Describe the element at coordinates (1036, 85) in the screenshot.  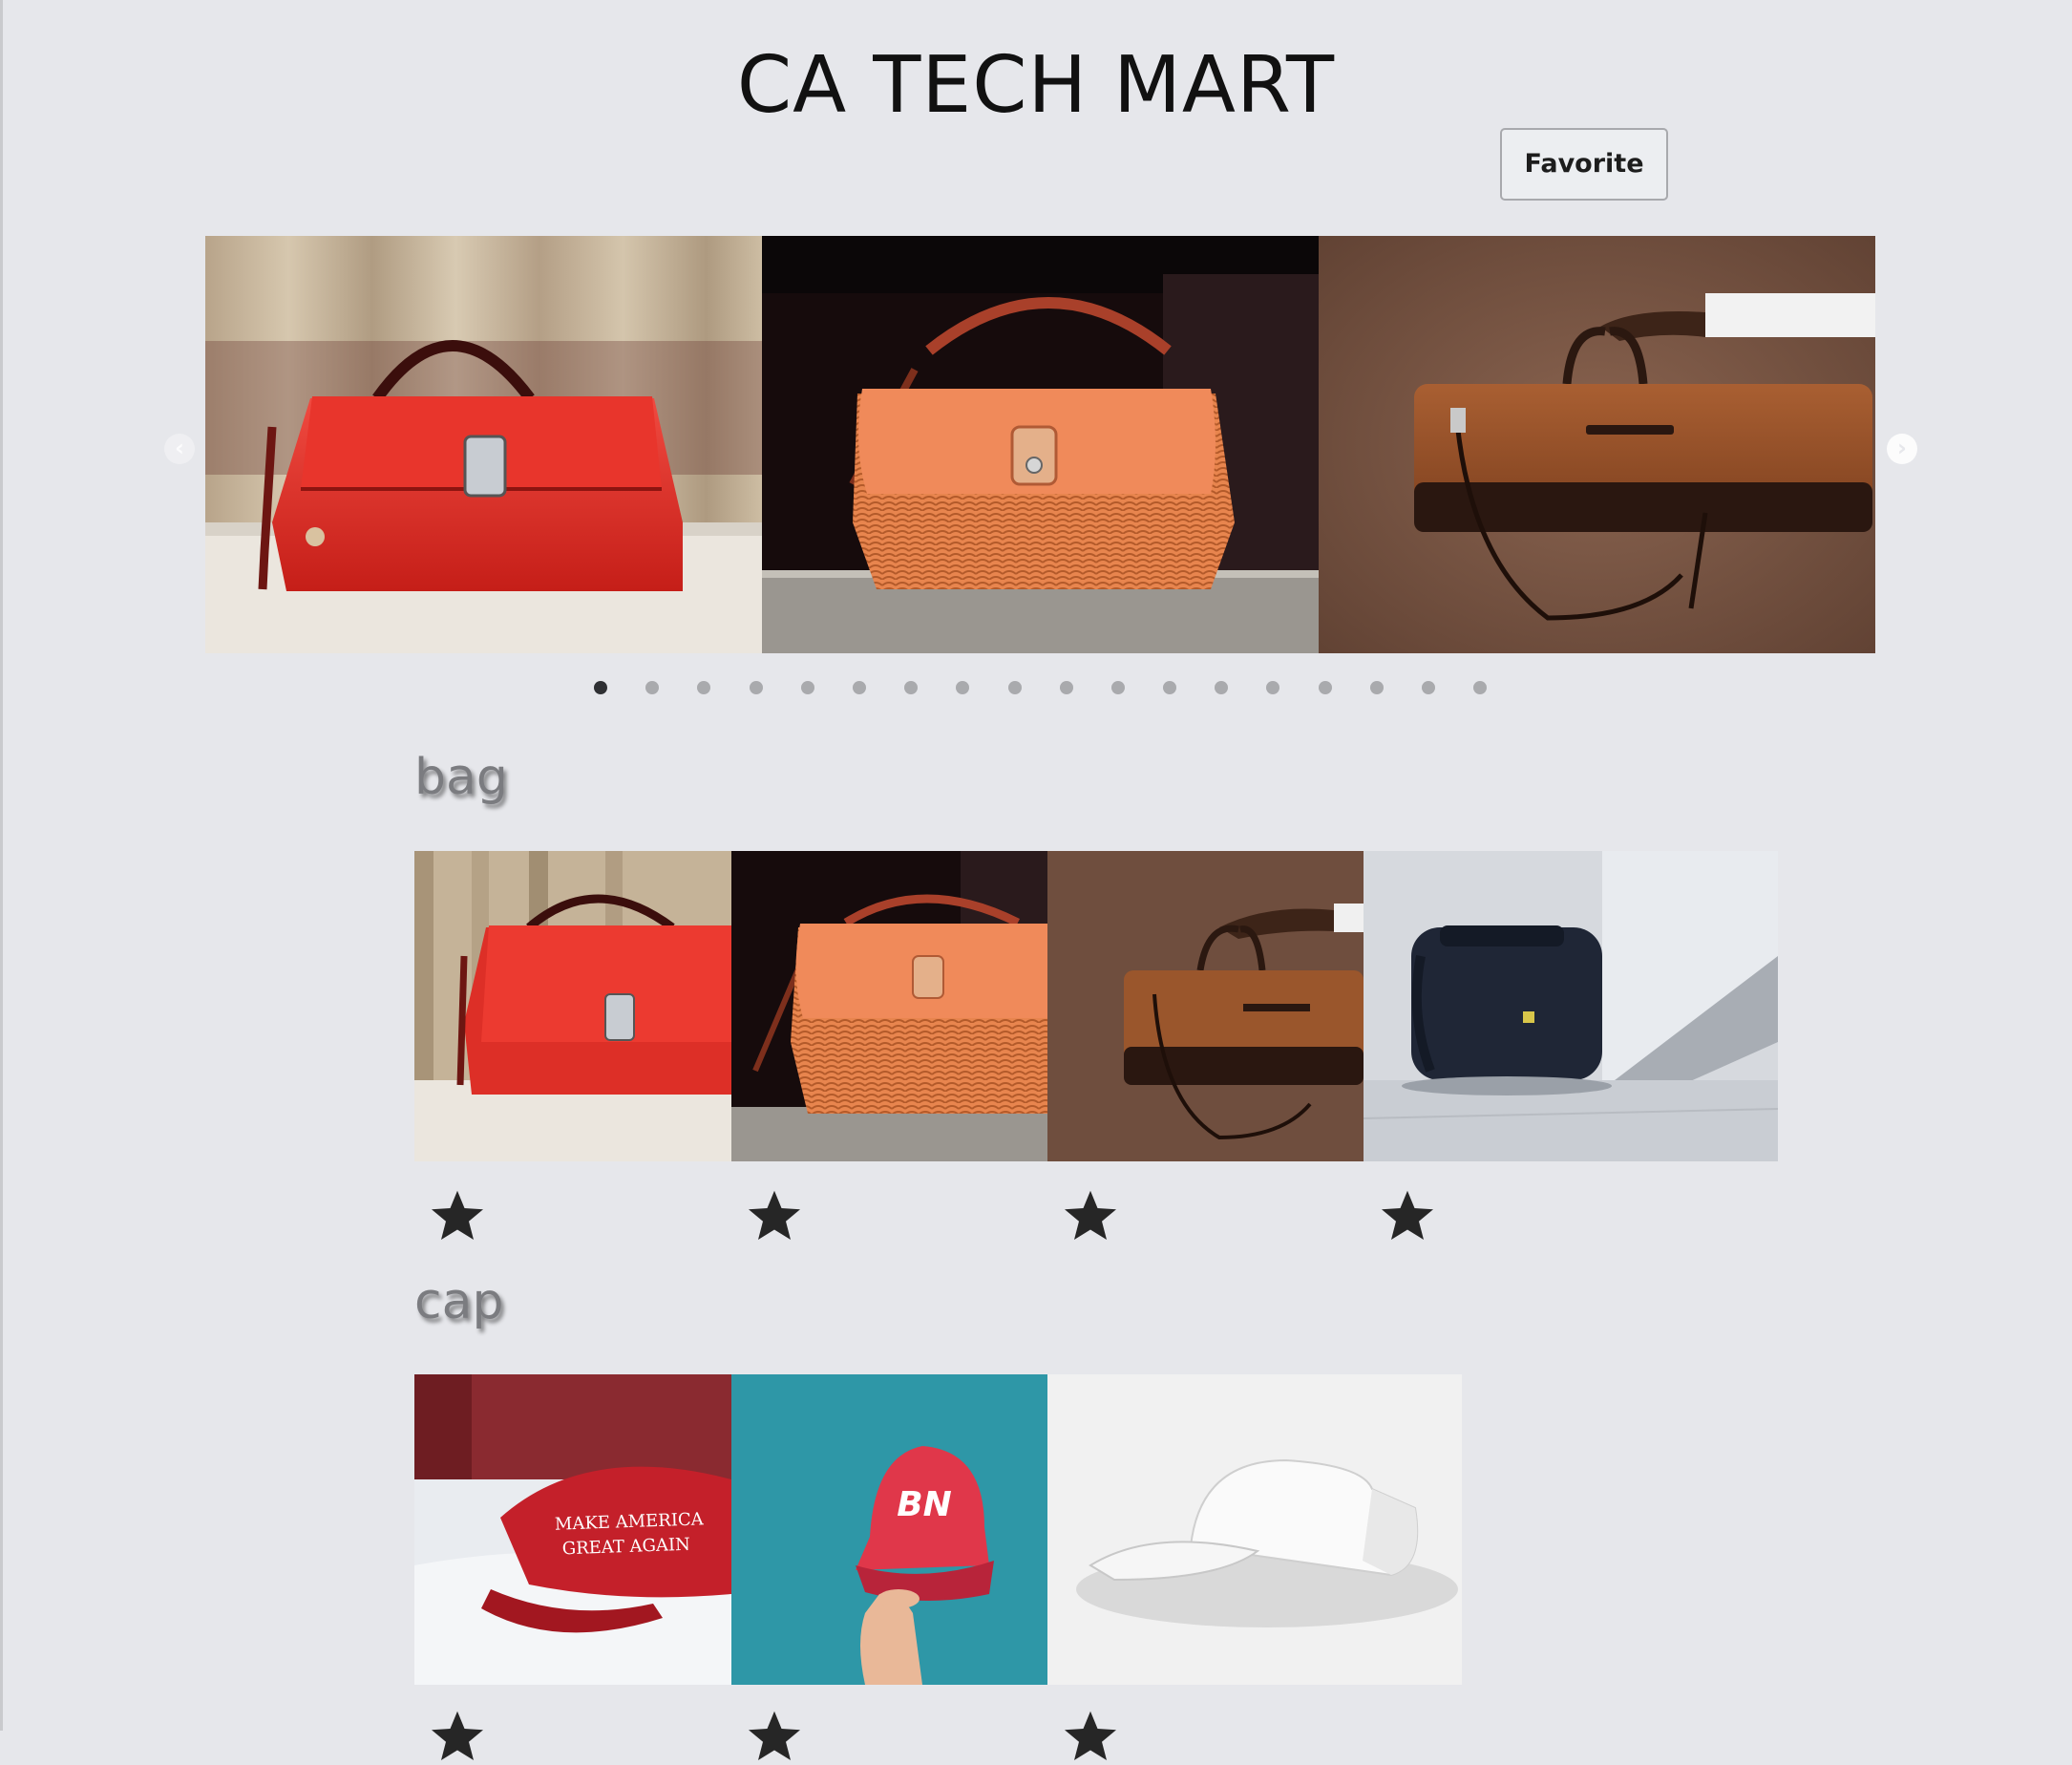
I see `site-title: CA TECH MART` at that location.